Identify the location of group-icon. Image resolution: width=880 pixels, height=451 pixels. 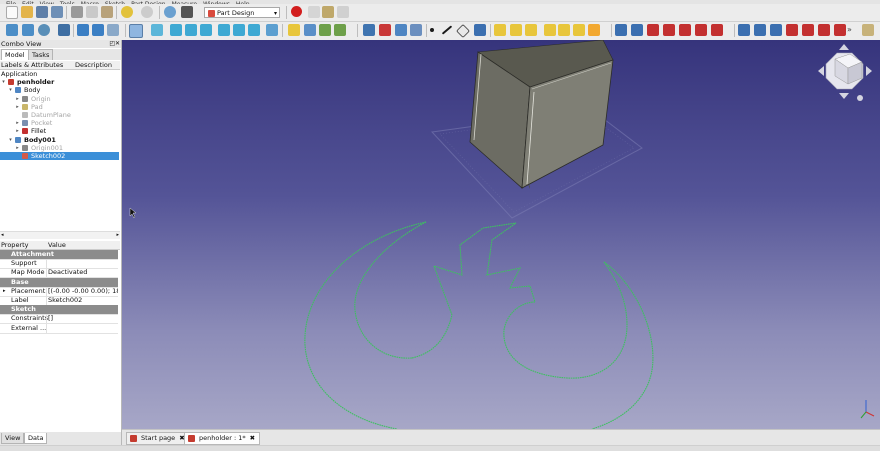
(325, 30).